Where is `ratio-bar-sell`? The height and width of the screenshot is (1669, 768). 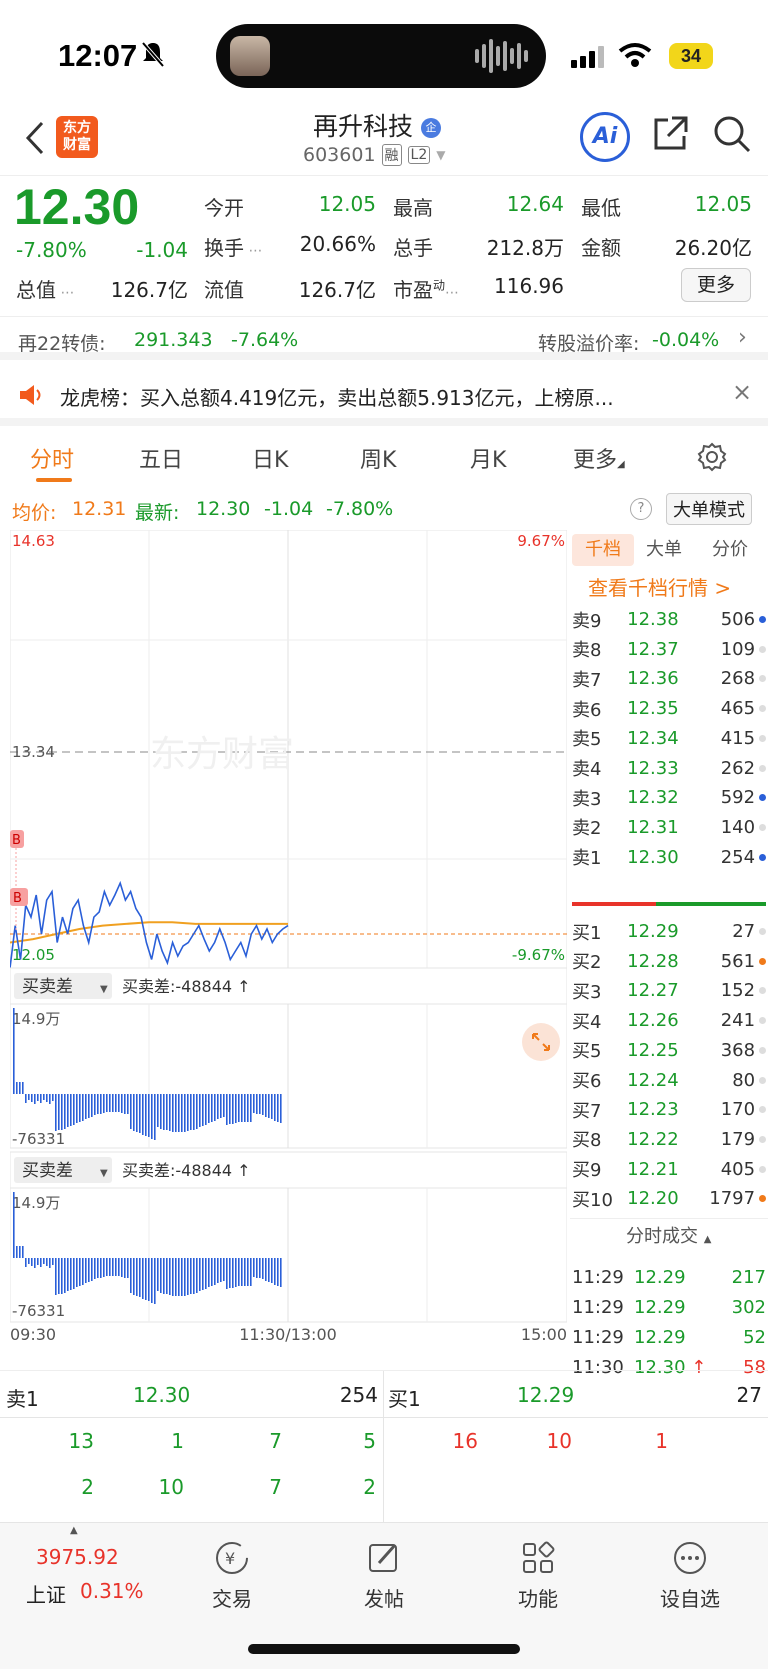 ratio-bar-sell is located at coordinates (614, 904).